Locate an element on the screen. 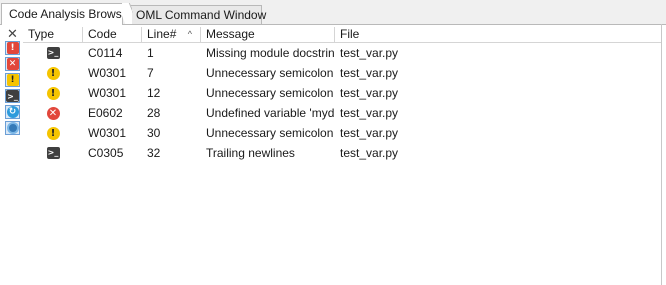 This screenshot has height=285, width=666. cell-message: Undefined variable 'mydict' is located at coordinates (270, 113).